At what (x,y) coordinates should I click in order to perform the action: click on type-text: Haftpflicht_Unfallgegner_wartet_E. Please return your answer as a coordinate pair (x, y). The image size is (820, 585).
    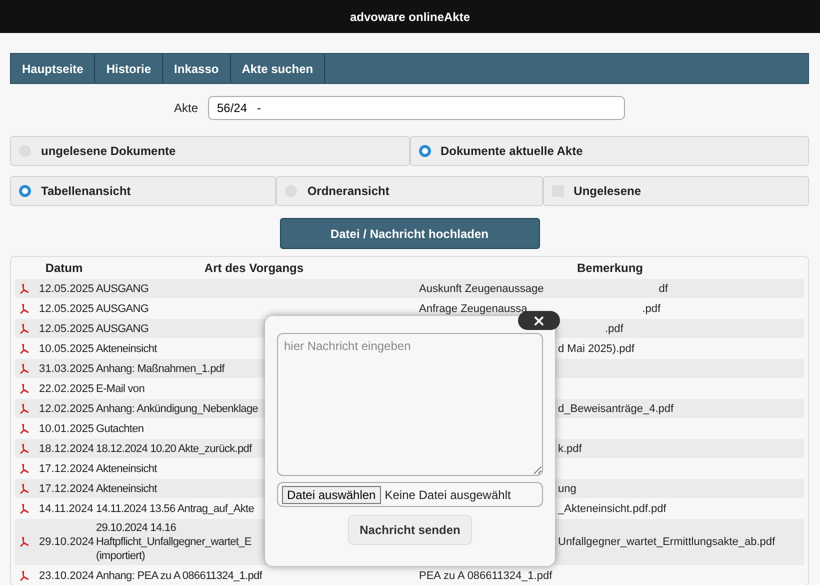
    Looking at the image, I should click on (174, 542).